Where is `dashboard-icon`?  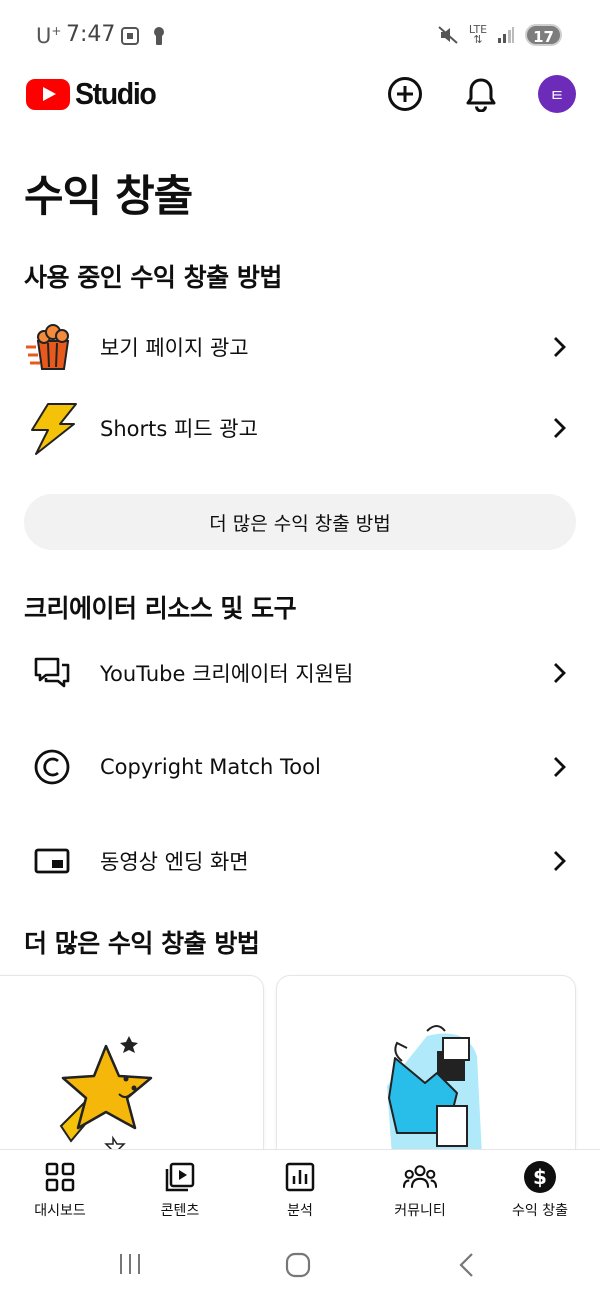 dashboard-icon is located at coordinates (60, 1177).